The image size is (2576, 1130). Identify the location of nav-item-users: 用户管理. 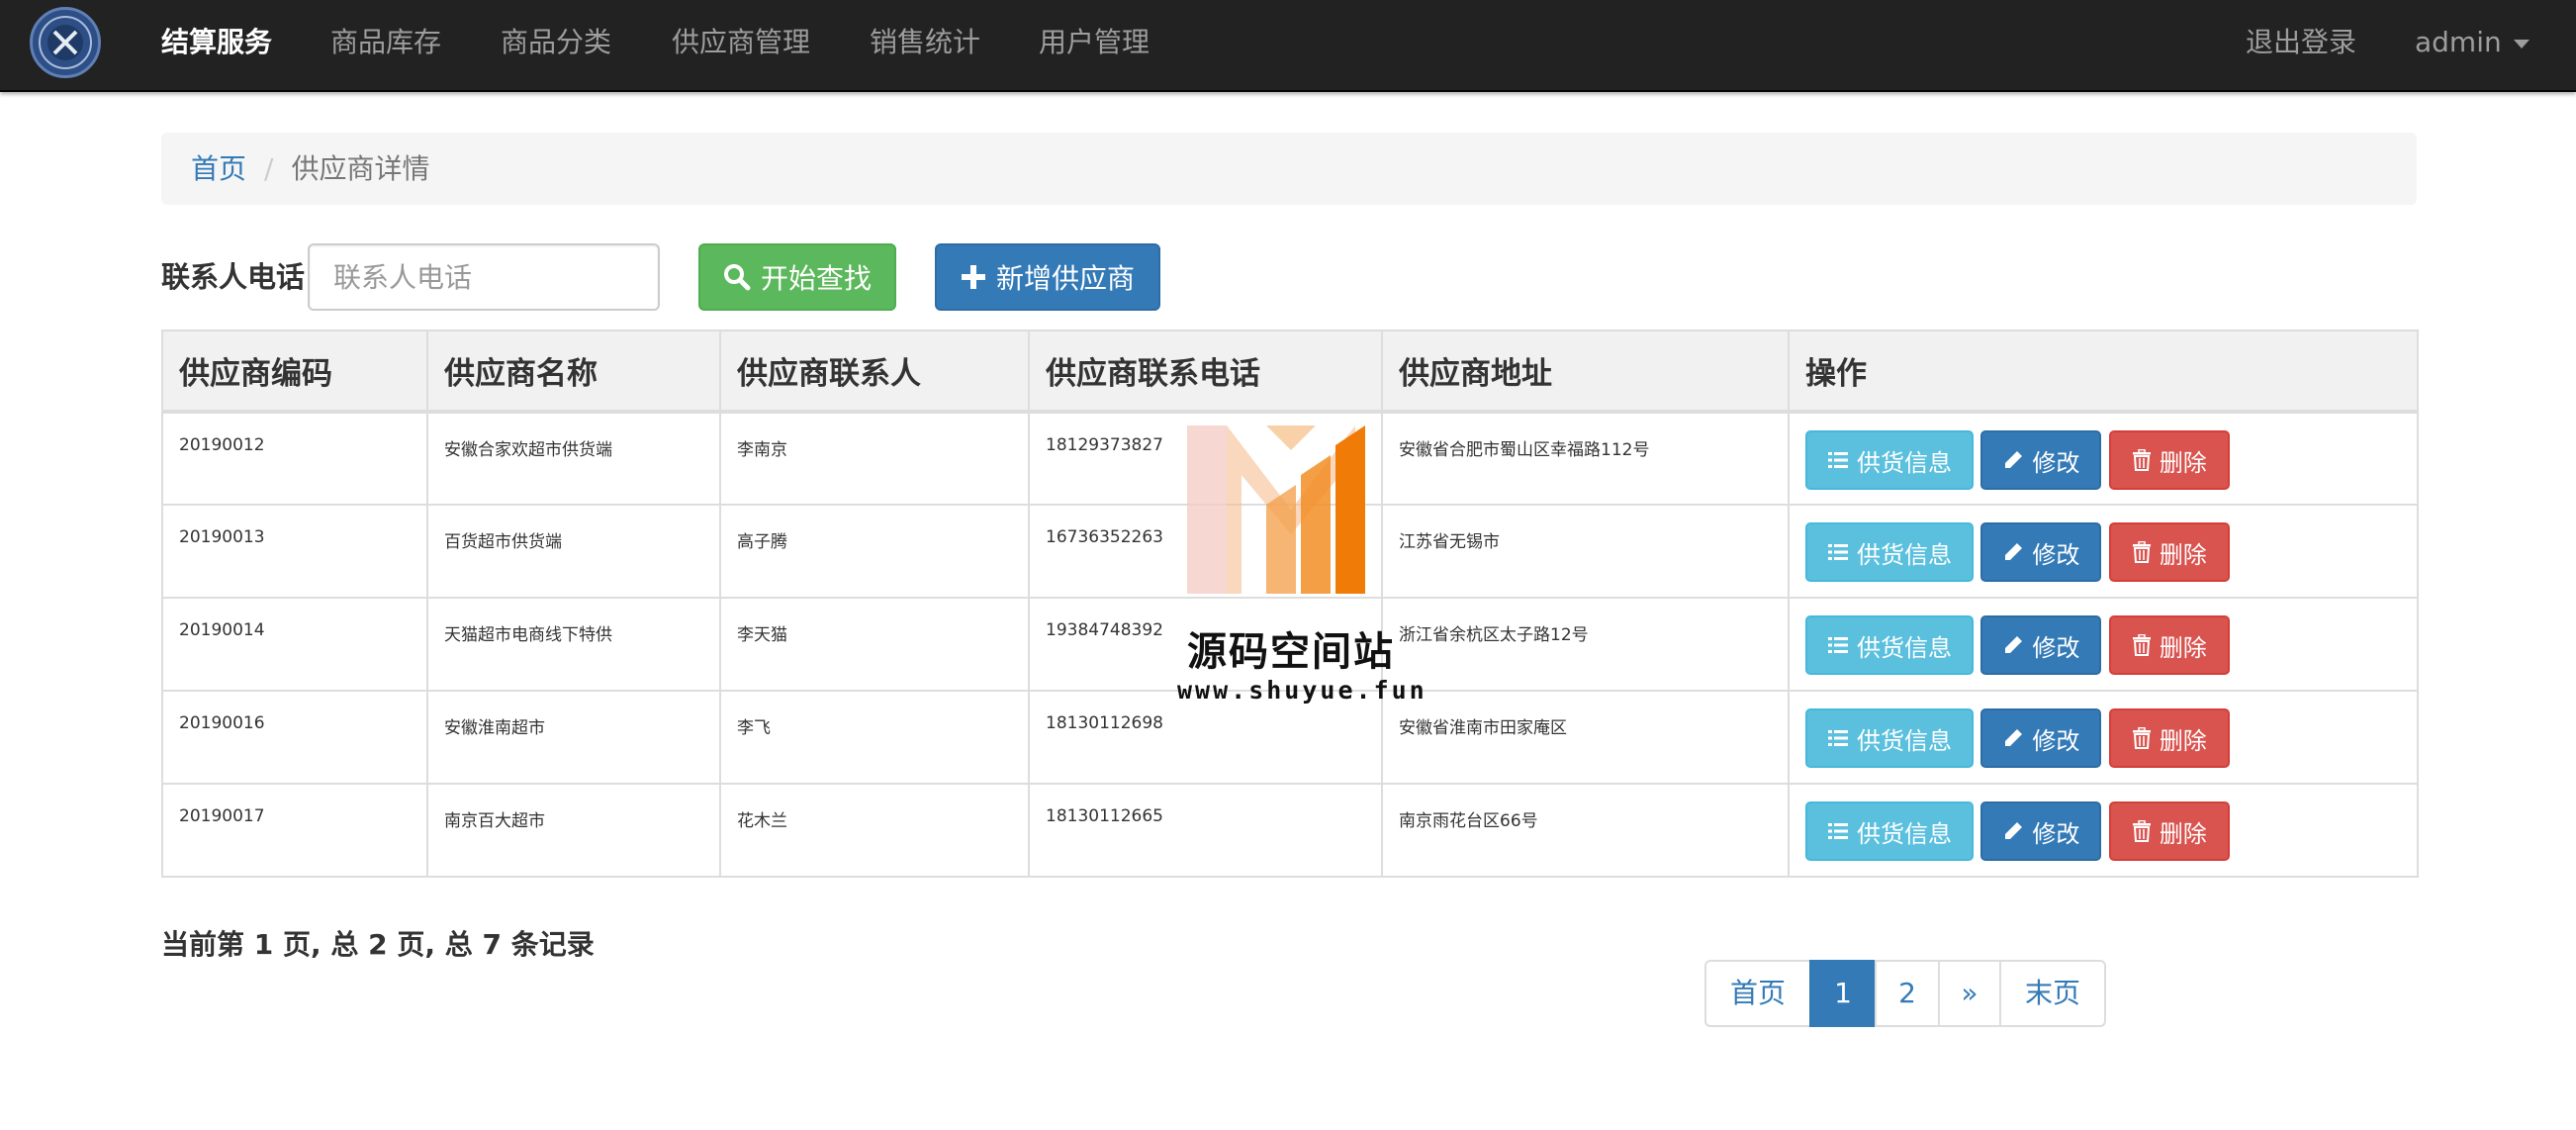
(1094, 42).